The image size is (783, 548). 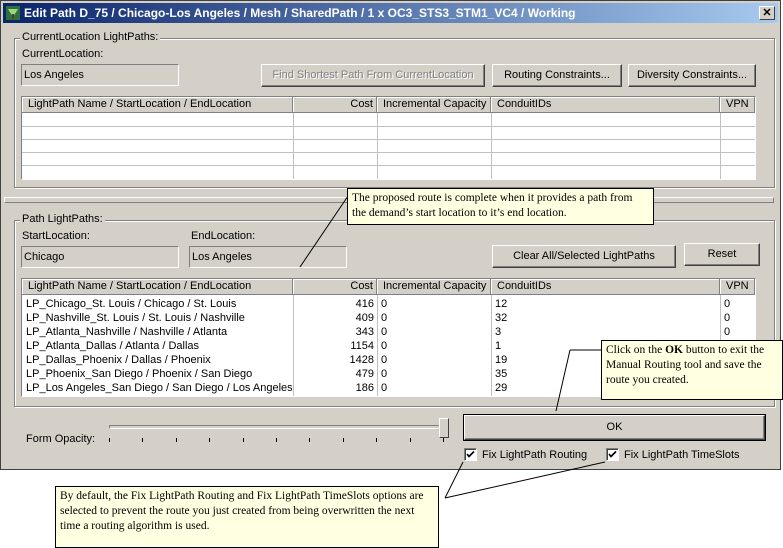 I want to click on ok-callout-prefix: Click on the, so click(x=636, y=350).